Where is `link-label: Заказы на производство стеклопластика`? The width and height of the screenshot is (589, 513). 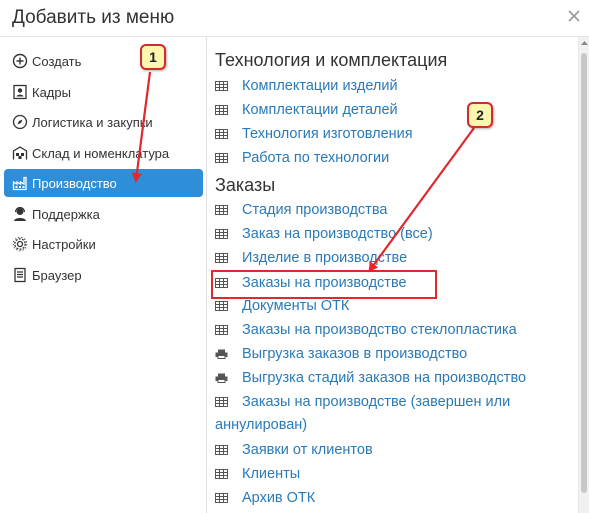
link-label: Заказы на производство стеклопластика is located at coordinates (379, 330).